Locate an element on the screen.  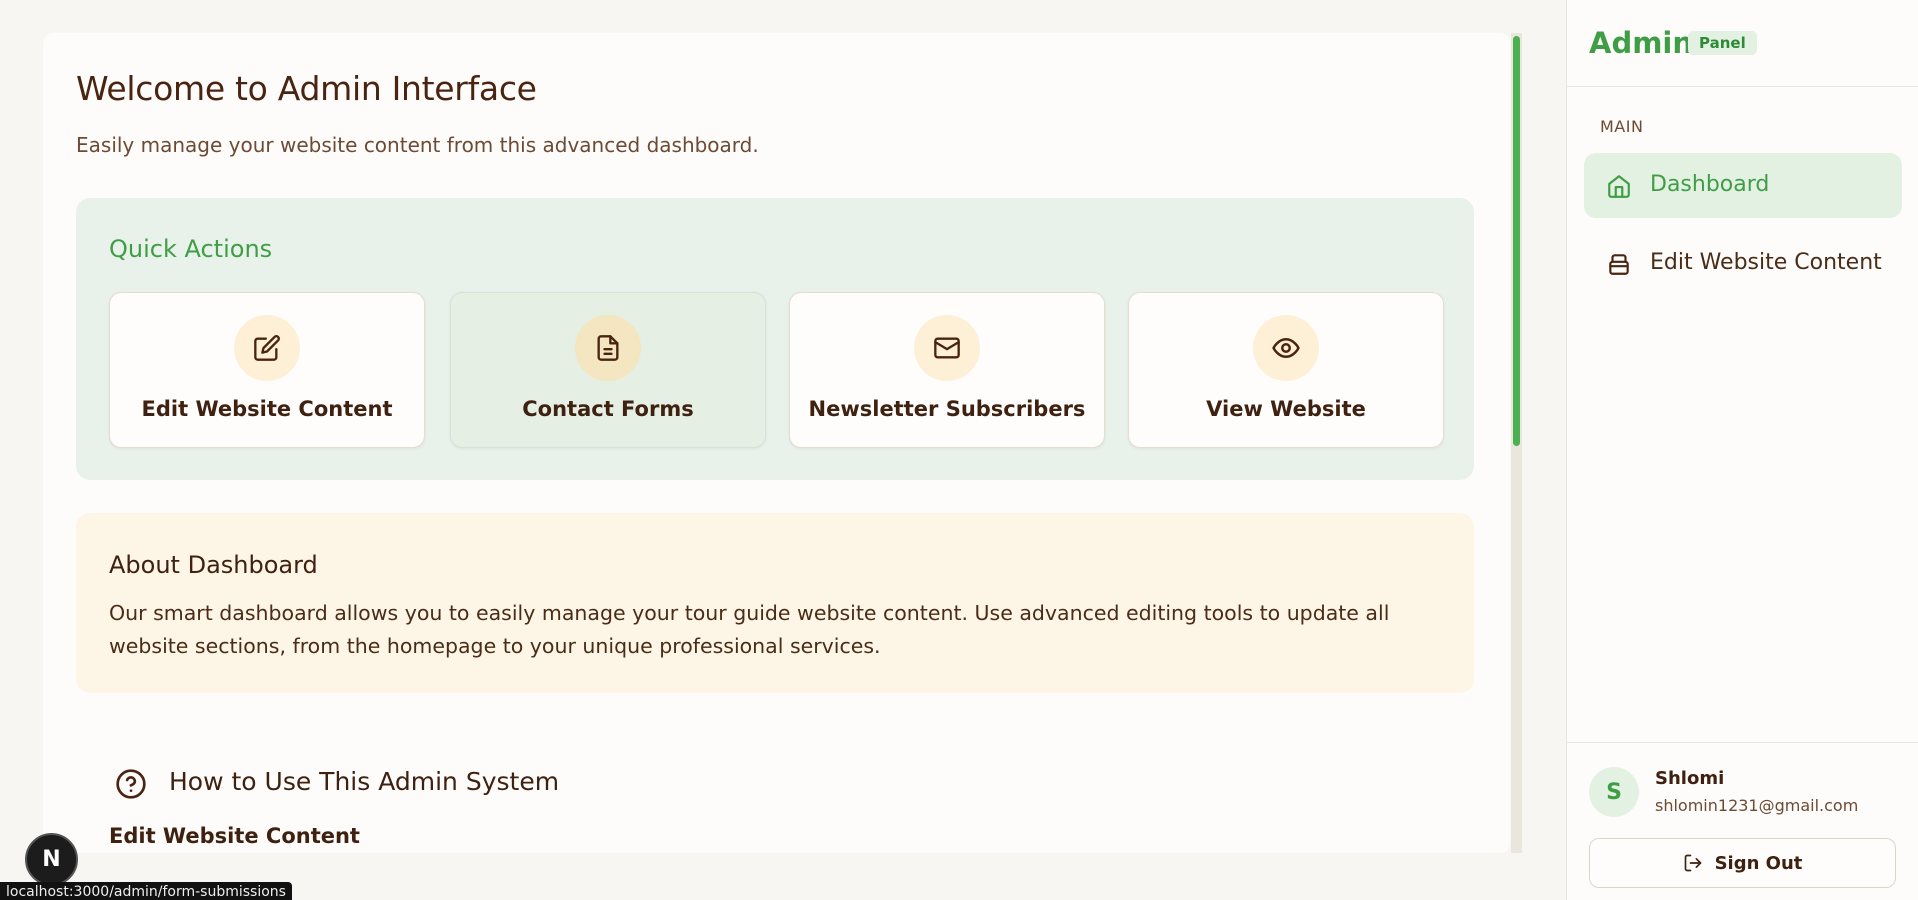
dev-tools-button: N is located at coordinates (51, 859).